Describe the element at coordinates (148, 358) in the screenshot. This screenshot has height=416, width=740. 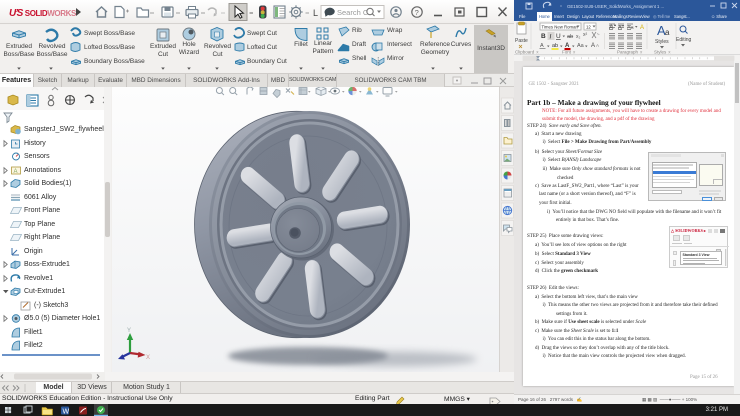
I see `svg-text: X` at that location.